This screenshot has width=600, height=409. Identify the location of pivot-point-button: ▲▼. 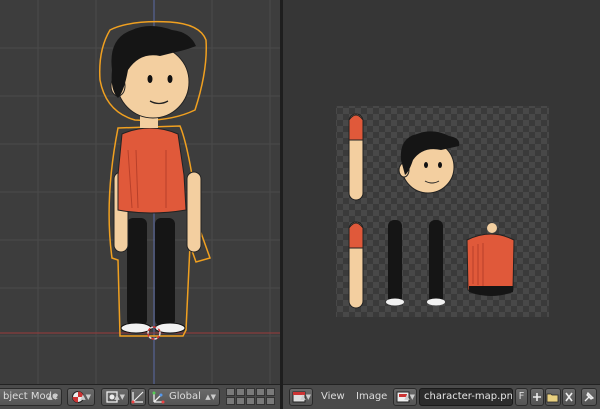
(115, 397).